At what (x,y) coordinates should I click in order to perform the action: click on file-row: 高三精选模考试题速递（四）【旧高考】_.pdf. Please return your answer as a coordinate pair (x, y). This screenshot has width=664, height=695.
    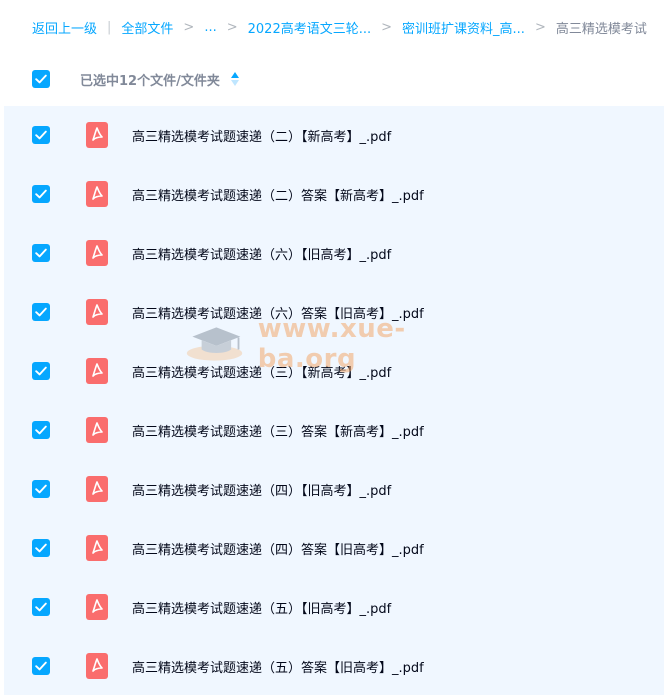
    Looking at the image, I should click on (334, 489).